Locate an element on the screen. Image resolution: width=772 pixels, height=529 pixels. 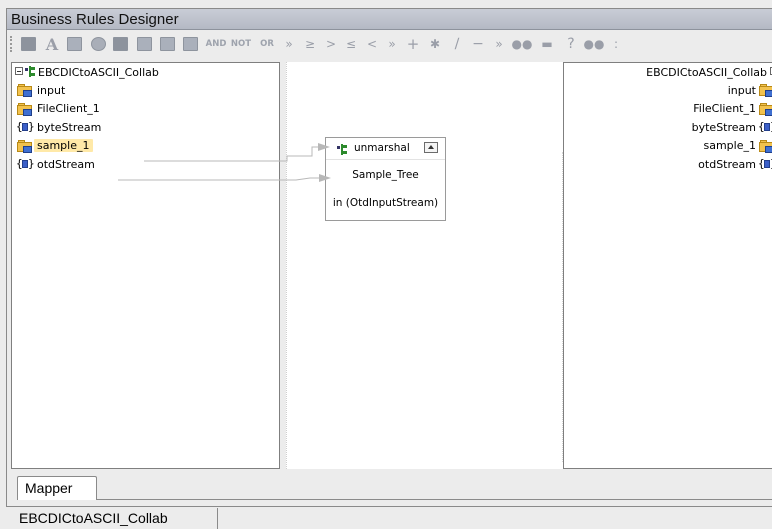
subtract-icon: − is located at coordinates (478, 44).